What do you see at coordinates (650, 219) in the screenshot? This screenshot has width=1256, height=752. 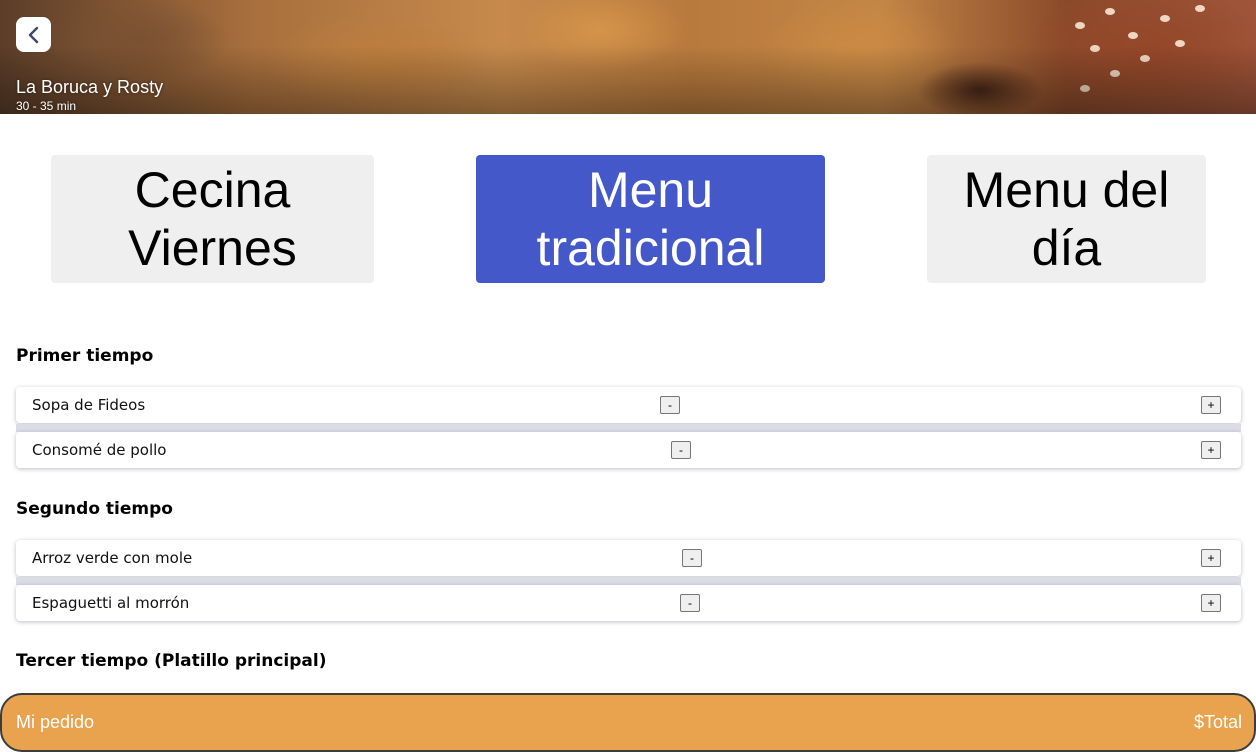 I see `tab-menu-tradicional: Menu tradicional` at bounding box center [650, 219].